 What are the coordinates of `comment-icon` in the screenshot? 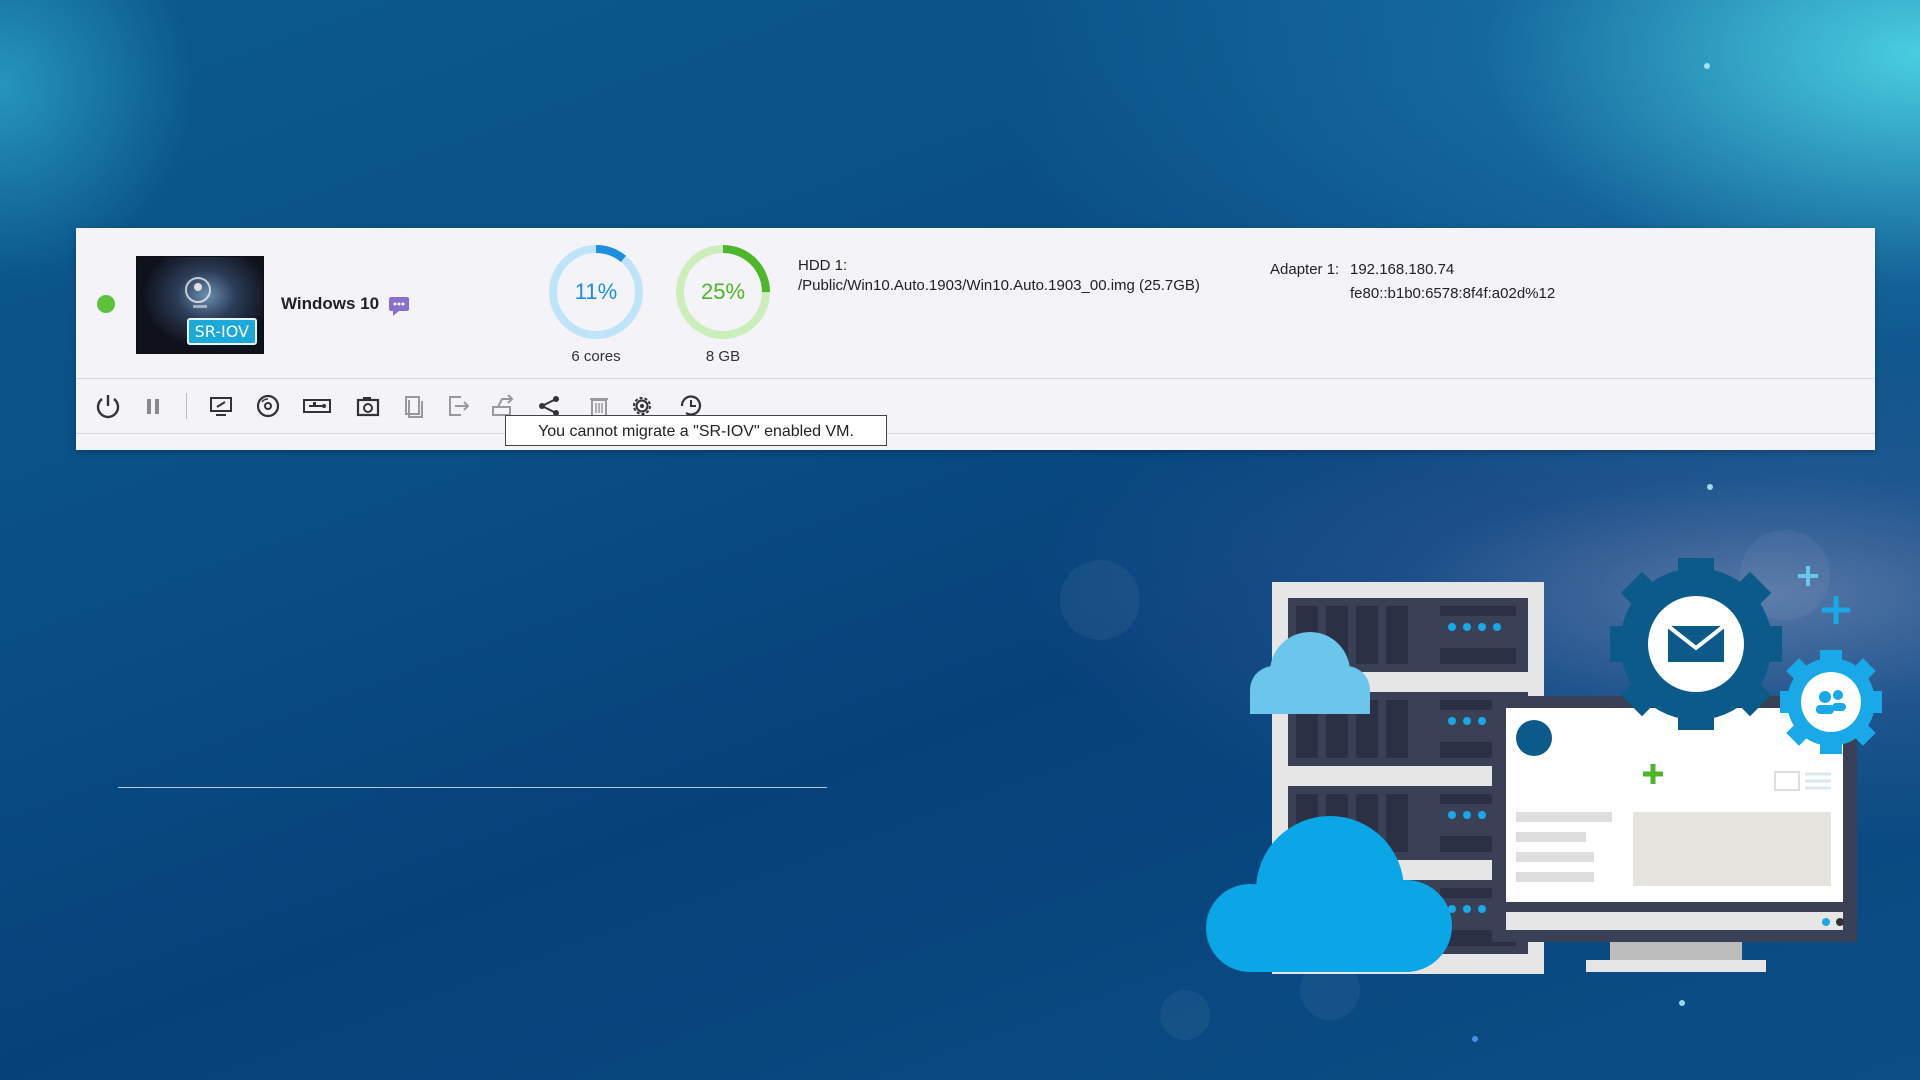 It's located at (399, 306).